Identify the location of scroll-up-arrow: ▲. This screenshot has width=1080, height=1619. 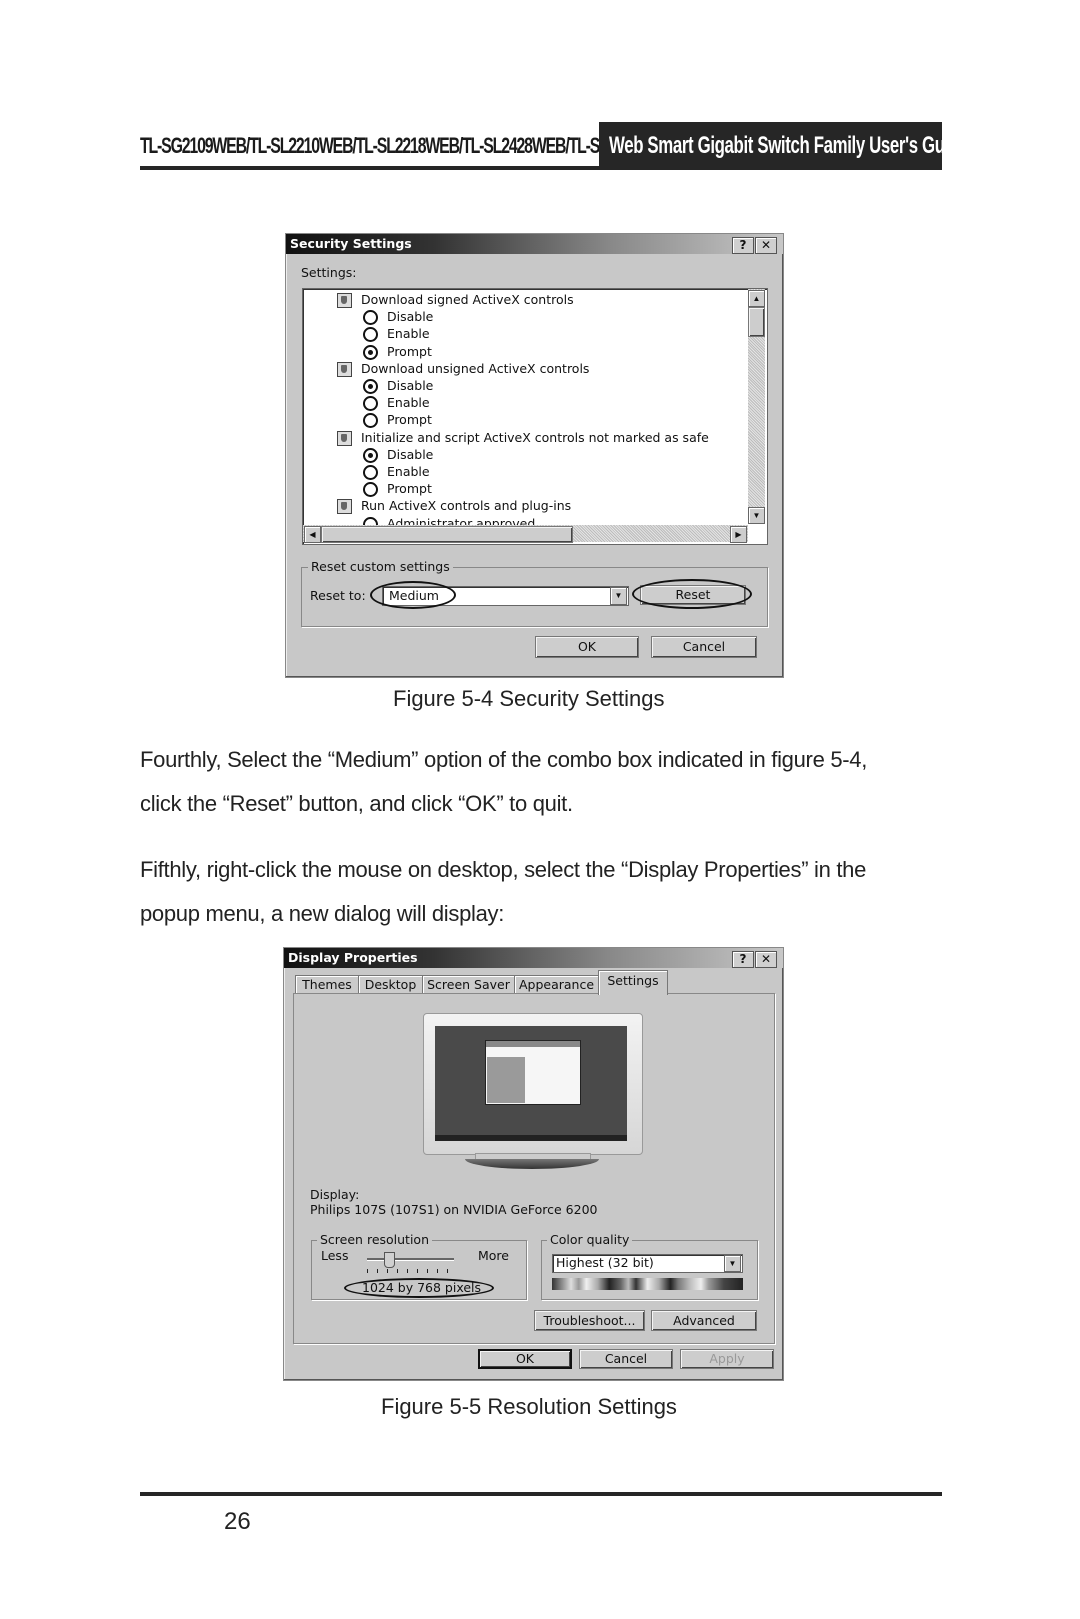
(756, 298).